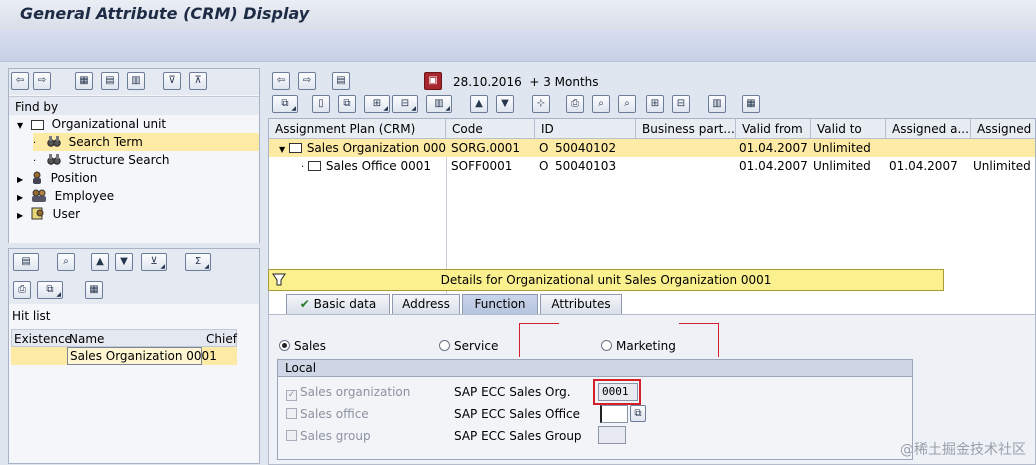 The height and width of the screenshot is (465, 1036). I want to click on detail-tabs: ✔ Basic data Address Function Attributes, so click(652, 304).